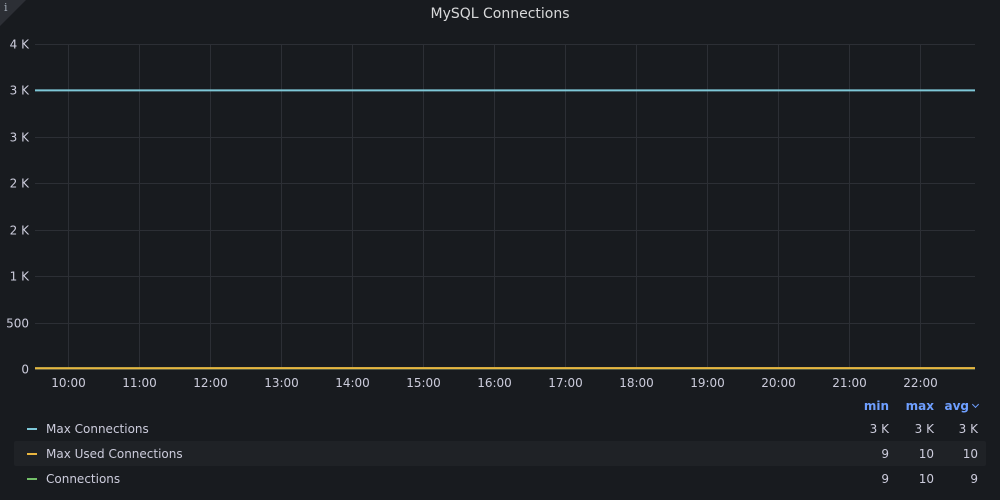 The width and height of the screenshot is (1000, 500). Describe the element at coordinates (20, 45) in the screenshot. I see `y-tick-label: 4 K` at that location.